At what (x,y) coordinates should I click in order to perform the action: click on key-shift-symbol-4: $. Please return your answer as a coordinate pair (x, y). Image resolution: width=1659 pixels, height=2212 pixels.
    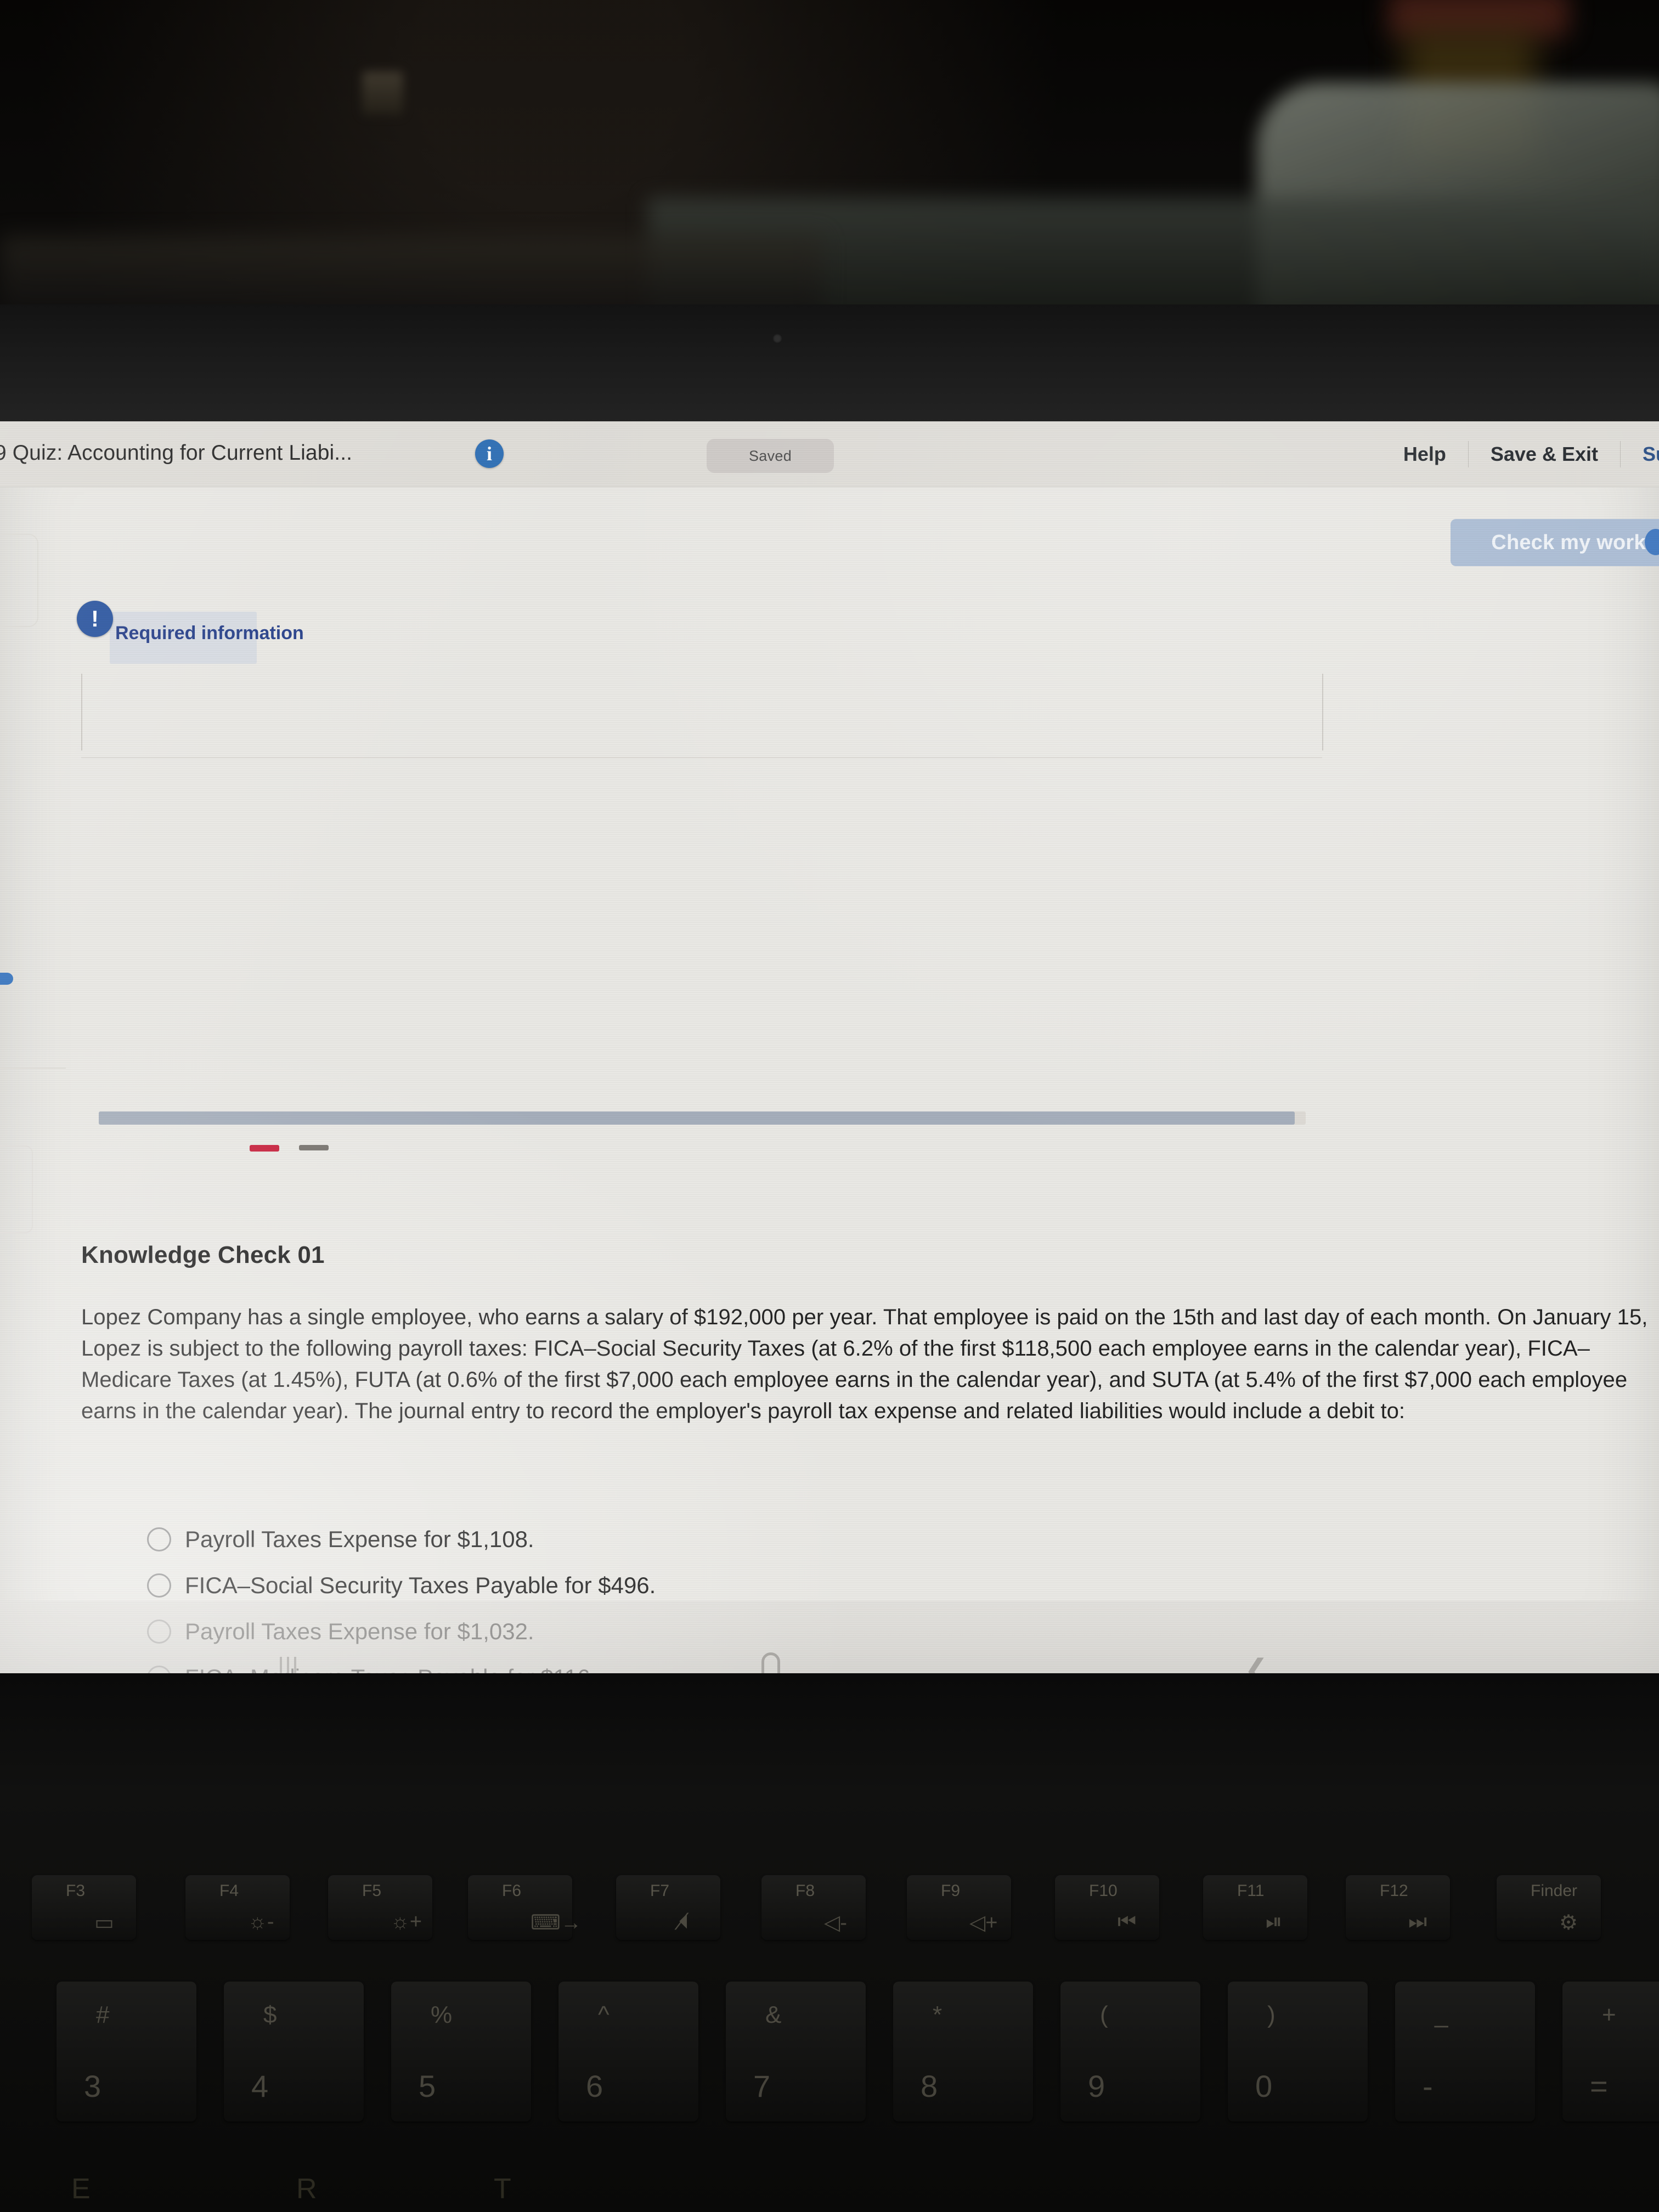
    Looking at the image, I should click on (270, 2015).